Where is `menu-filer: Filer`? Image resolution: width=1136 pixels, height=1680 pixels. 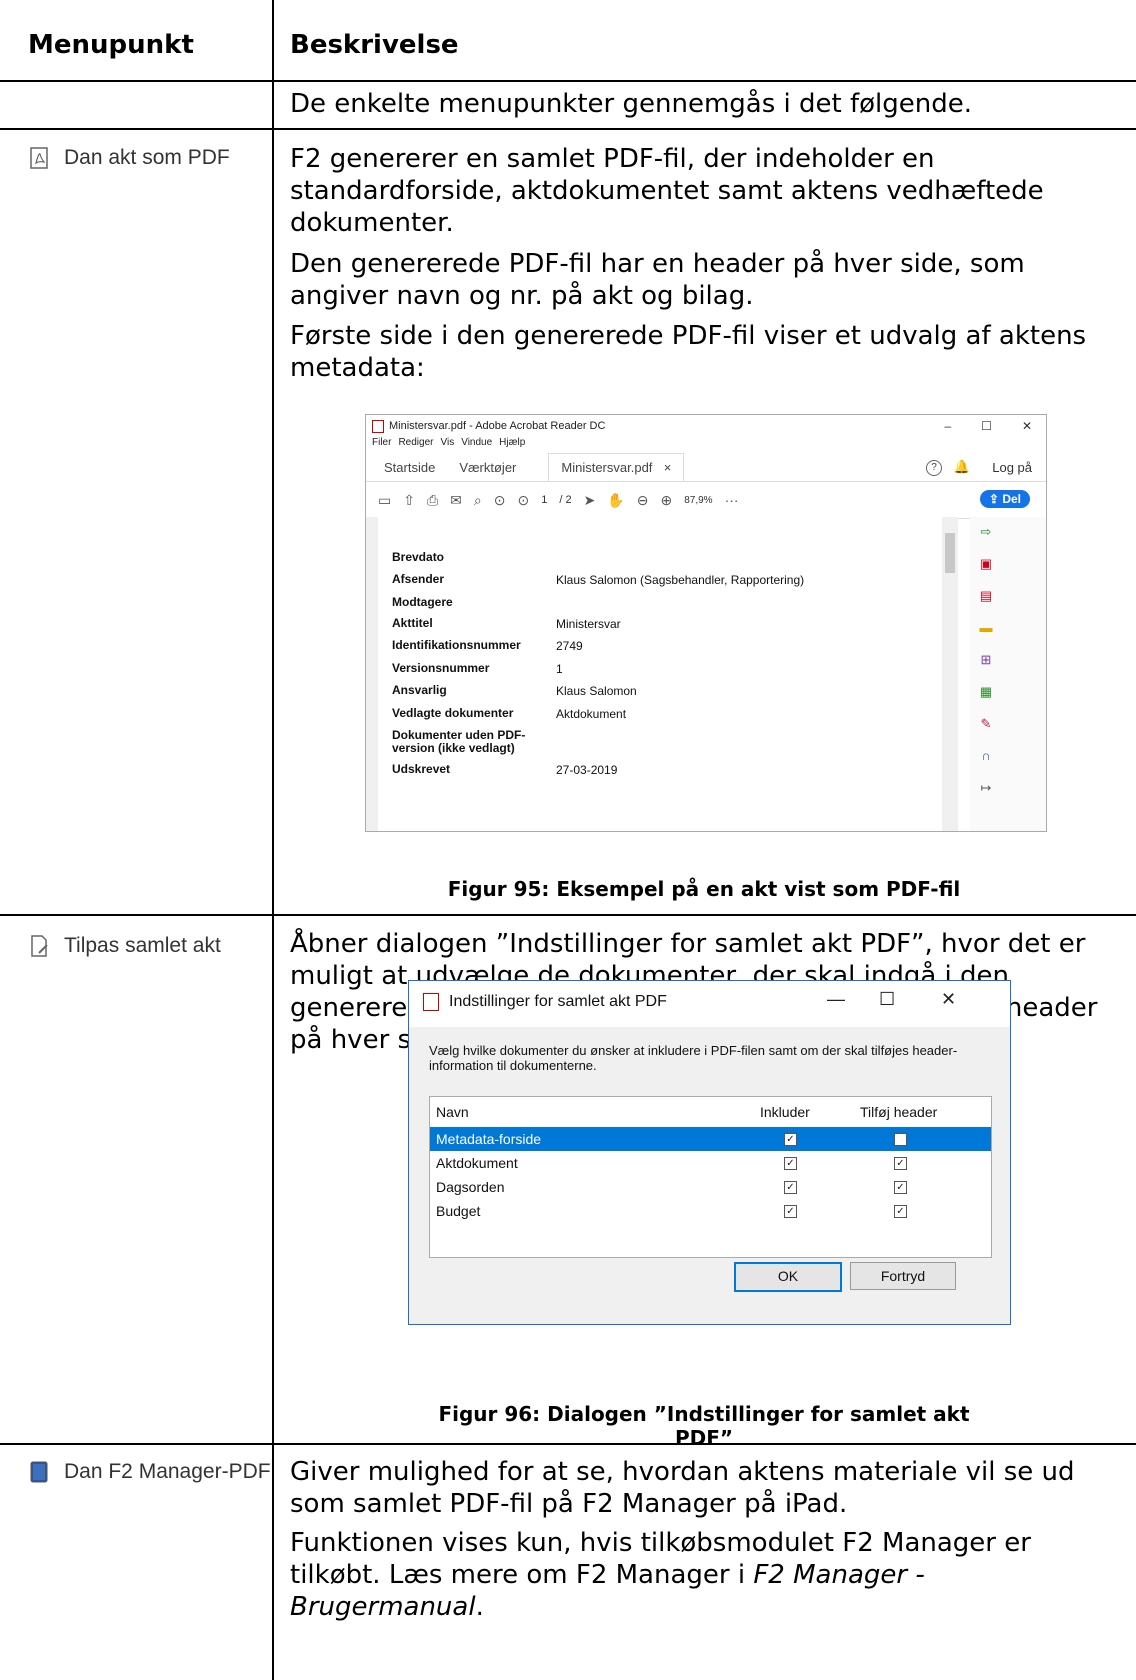
menu-filer: Filer is located at coordinates (381, 445).